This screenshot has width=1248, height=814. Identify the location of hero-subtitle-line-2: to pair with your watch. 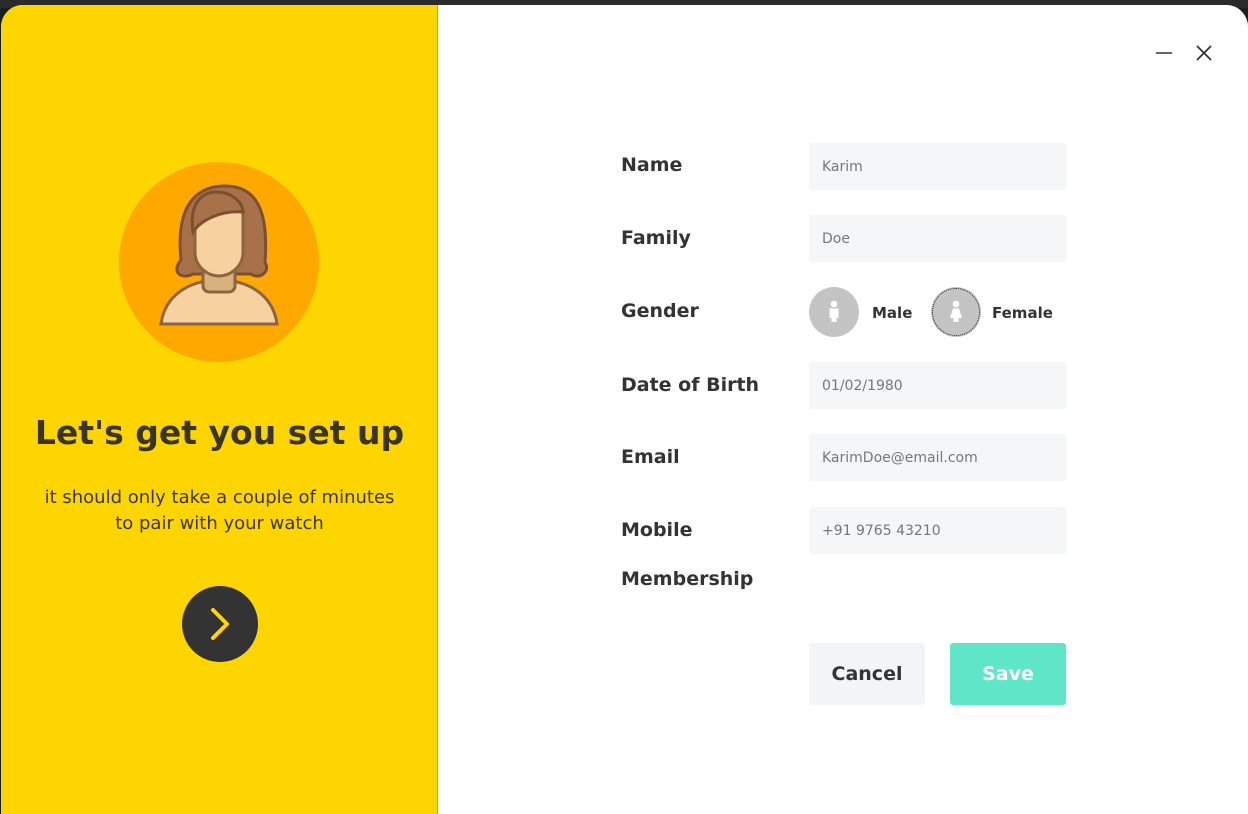
(219, 523).